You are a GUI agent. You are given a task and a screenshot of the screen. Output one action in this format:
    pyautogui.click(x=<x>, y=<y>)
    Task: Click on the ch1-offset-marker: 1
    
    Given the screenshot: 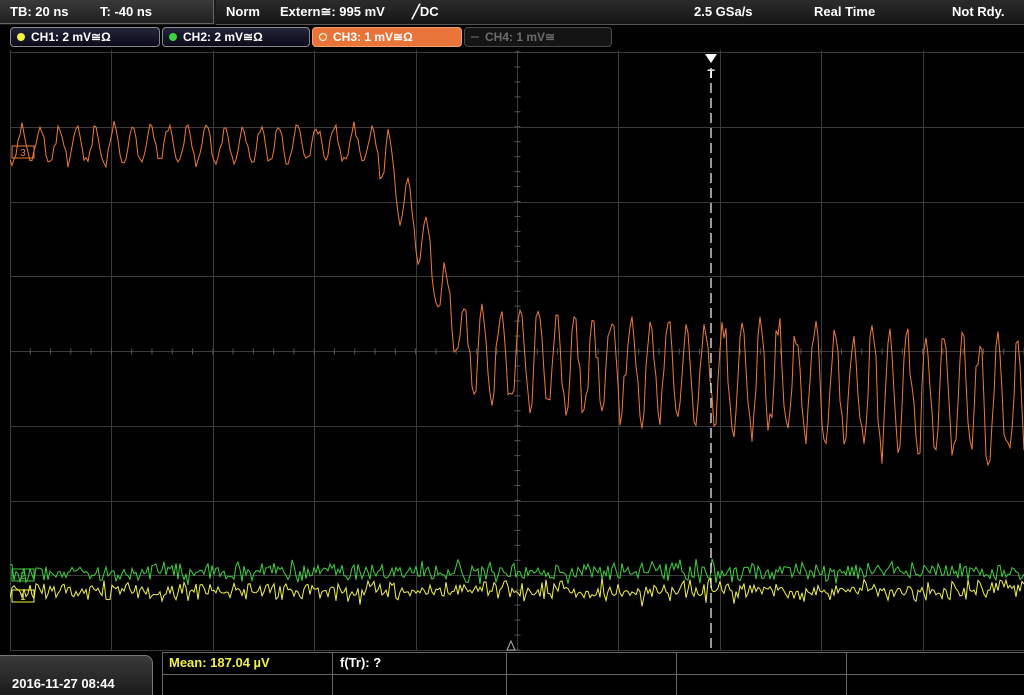 What is the action you would take?
    pyautogui.click(x=23, y=596)
    